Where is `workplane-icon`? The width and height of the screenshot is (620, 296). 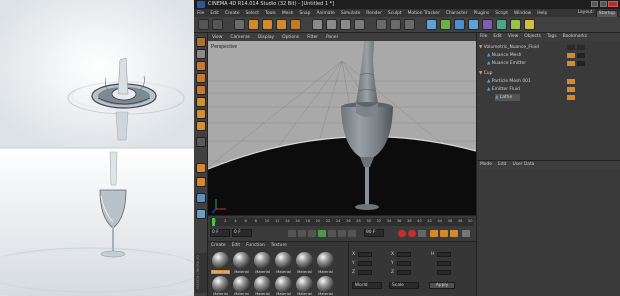
workplane-icon is located at coordinates (201, 90).